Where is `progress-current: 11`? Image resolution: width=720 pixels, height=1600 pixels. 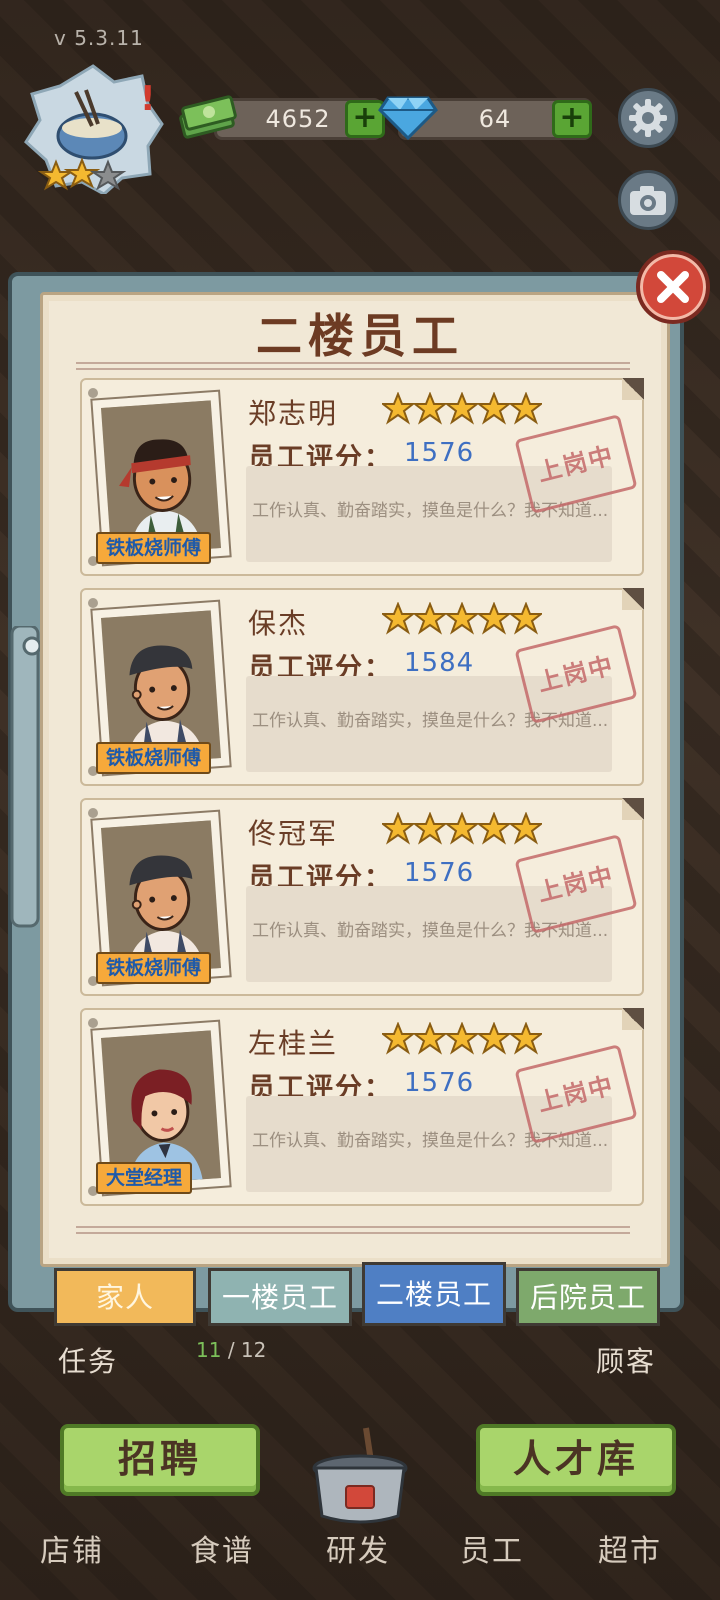 progress-current: 11 is located at coordinates (209, 1350).